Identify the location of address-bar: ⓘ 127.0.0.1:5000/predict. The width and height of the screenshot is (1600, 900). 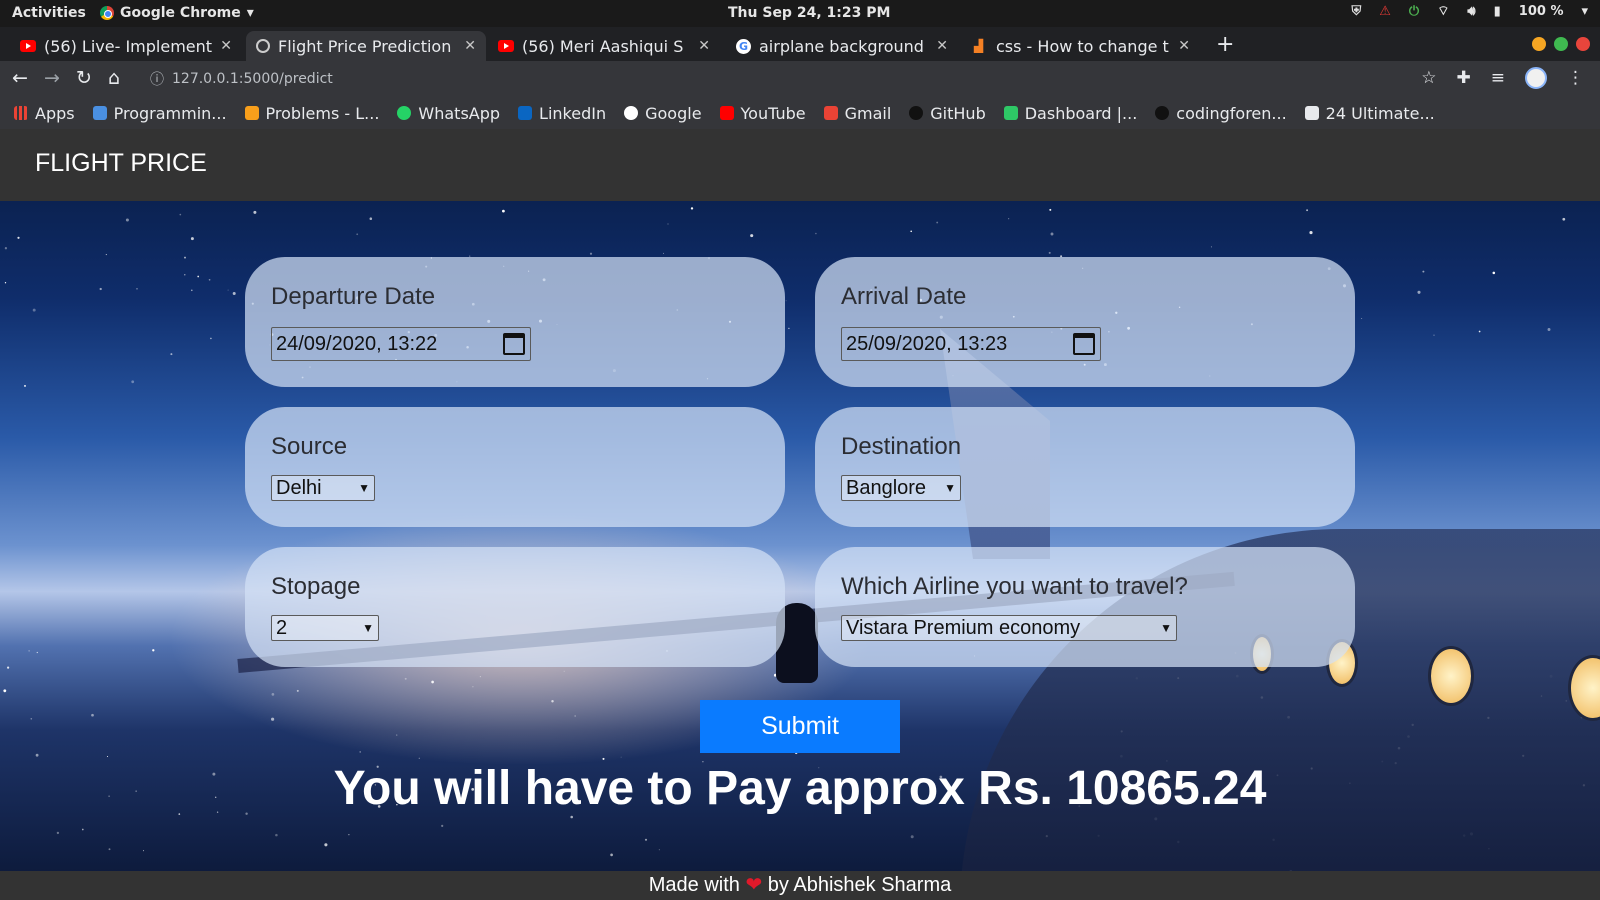
(241, 79).